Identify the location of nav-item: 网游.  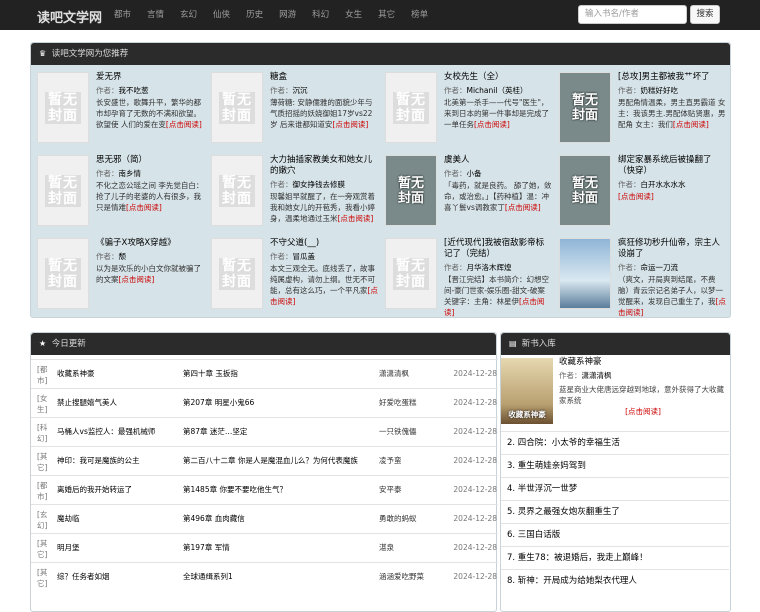
(287, 15).